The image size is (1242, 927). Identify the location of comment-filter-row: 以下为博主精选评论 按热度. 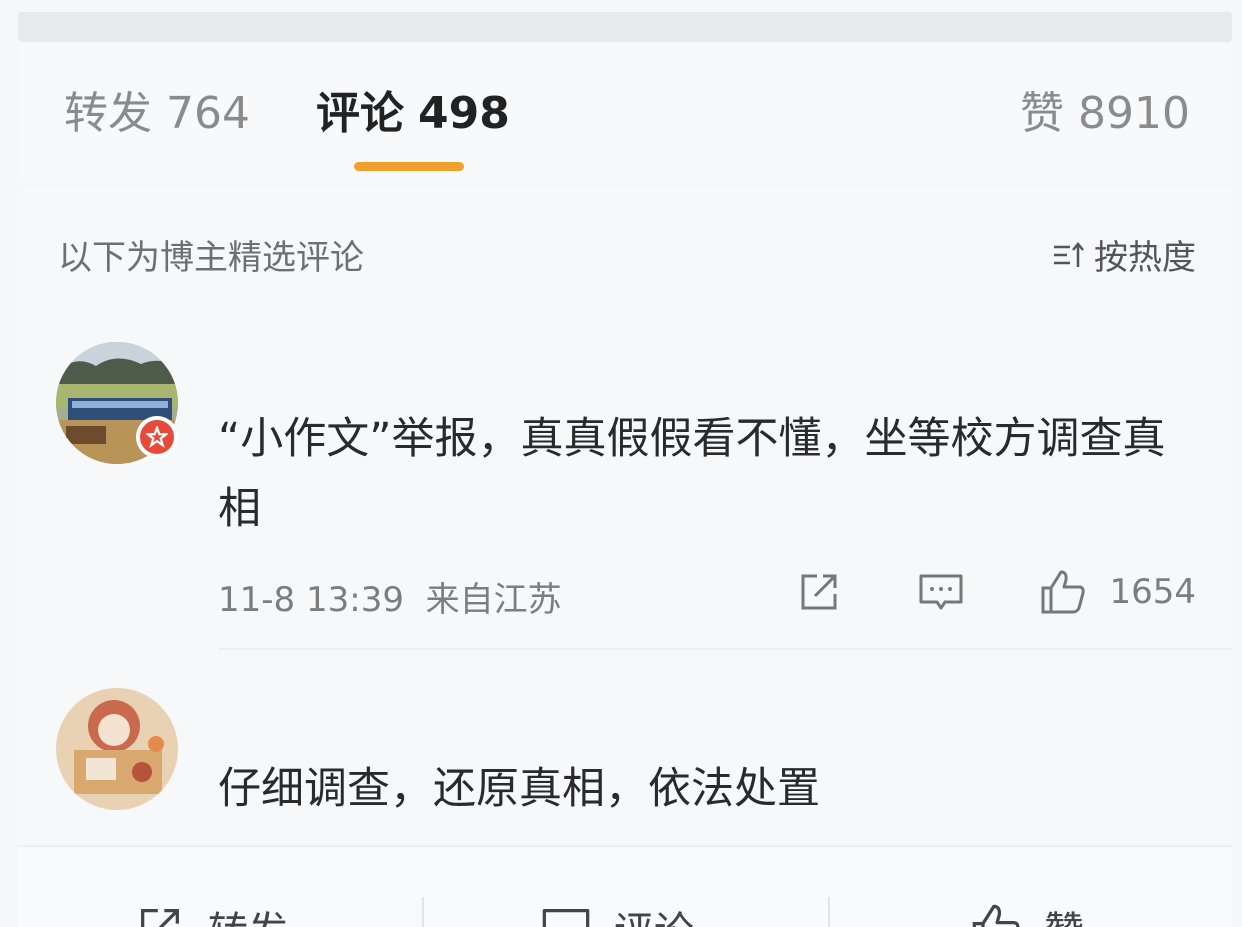
(625, 246).